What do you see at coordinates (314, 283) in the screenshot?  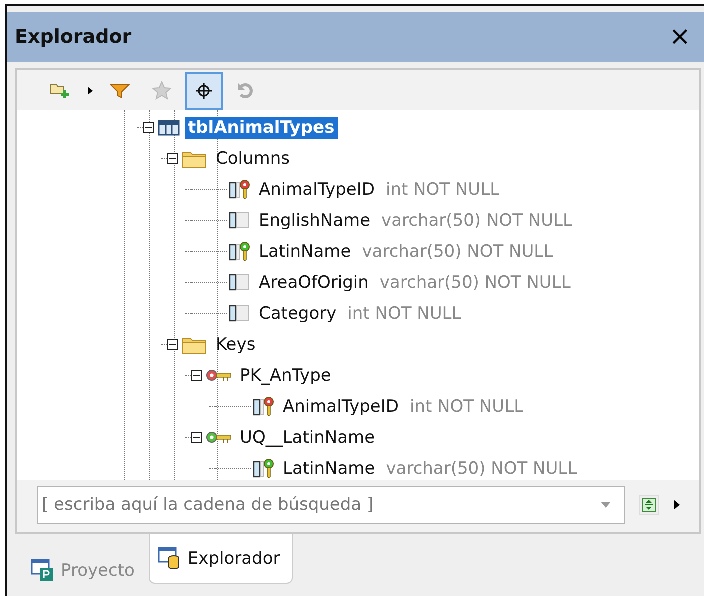 I see `tree-item: AreaOfOrigin` at bounding box center [314, 283].